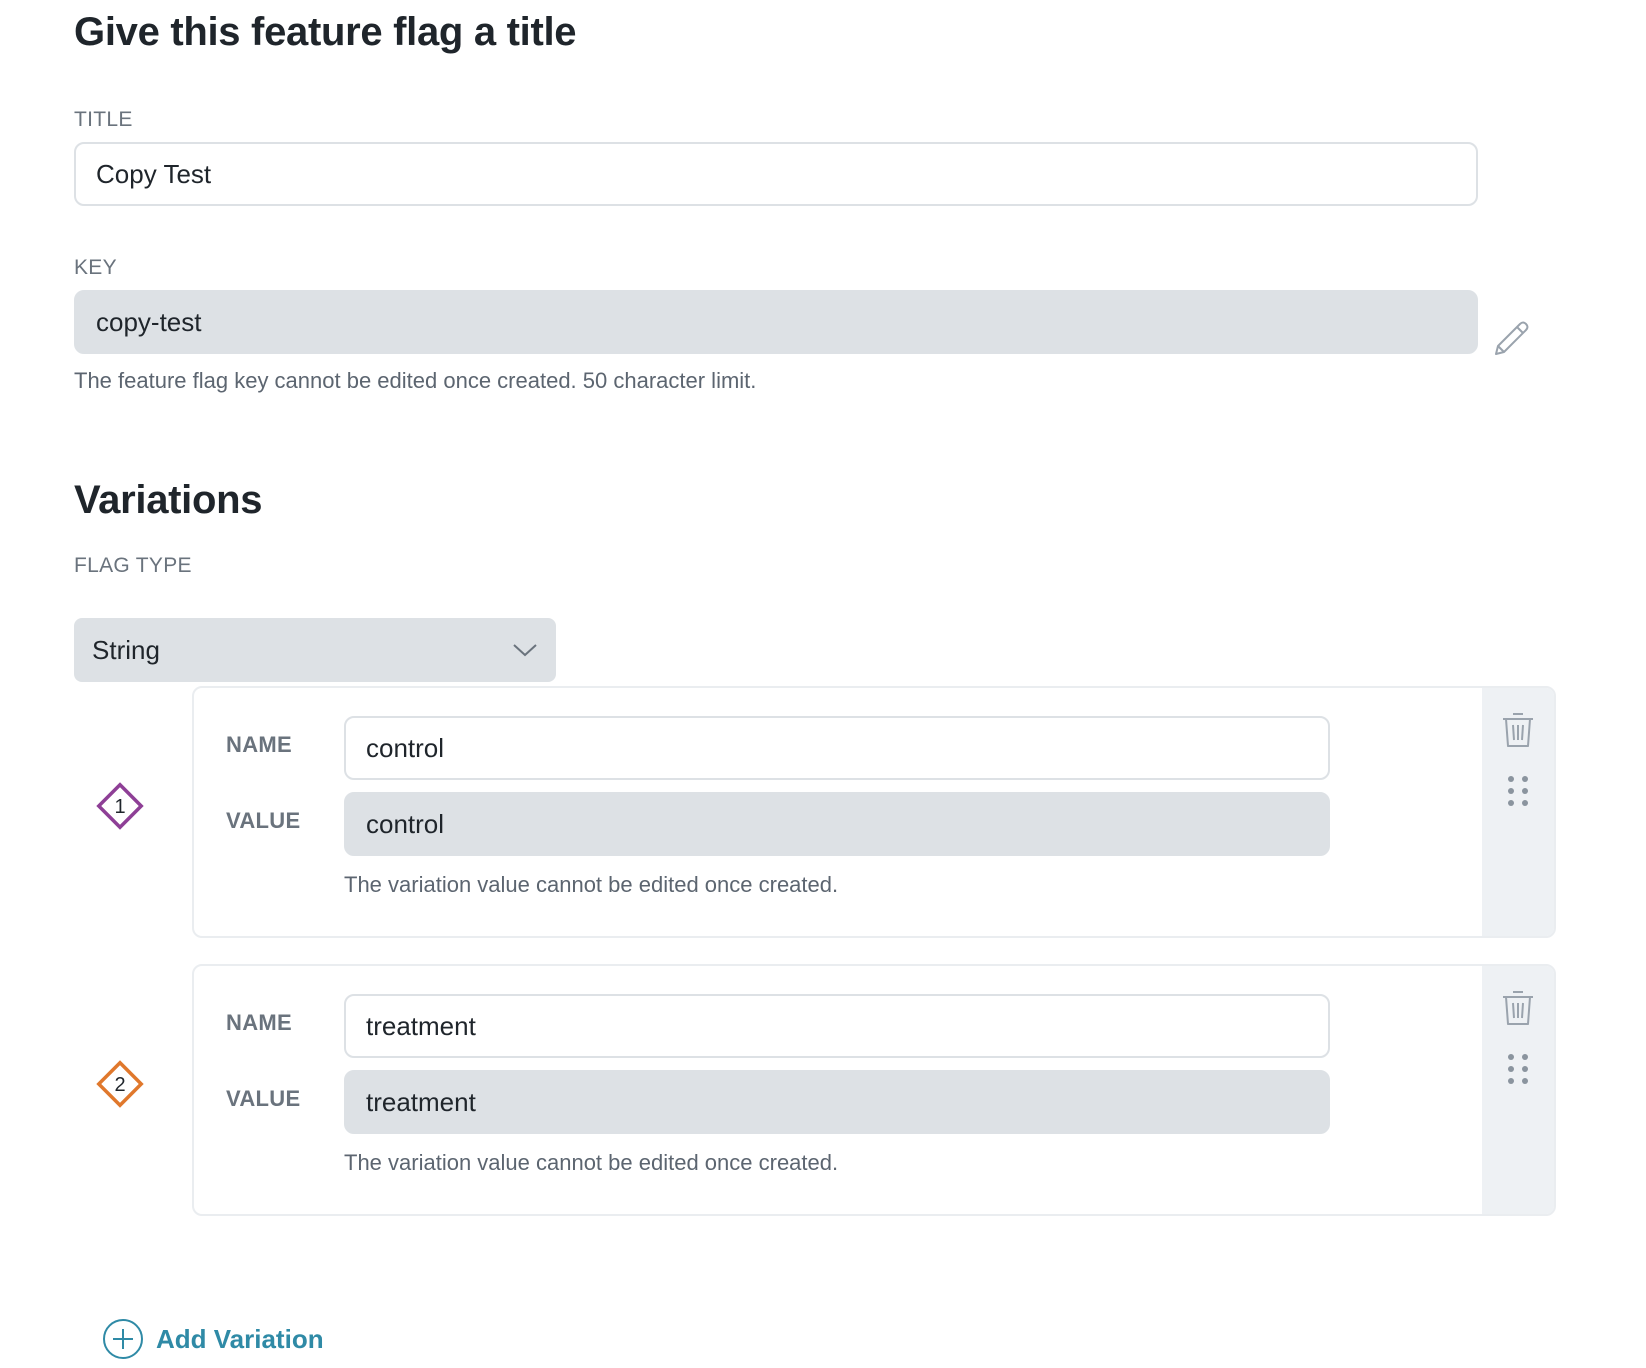  What do you see at coordinates (123, 1339) in the screenshot?
I see `plus-circle-icon` at bounding box center [123, 1339].